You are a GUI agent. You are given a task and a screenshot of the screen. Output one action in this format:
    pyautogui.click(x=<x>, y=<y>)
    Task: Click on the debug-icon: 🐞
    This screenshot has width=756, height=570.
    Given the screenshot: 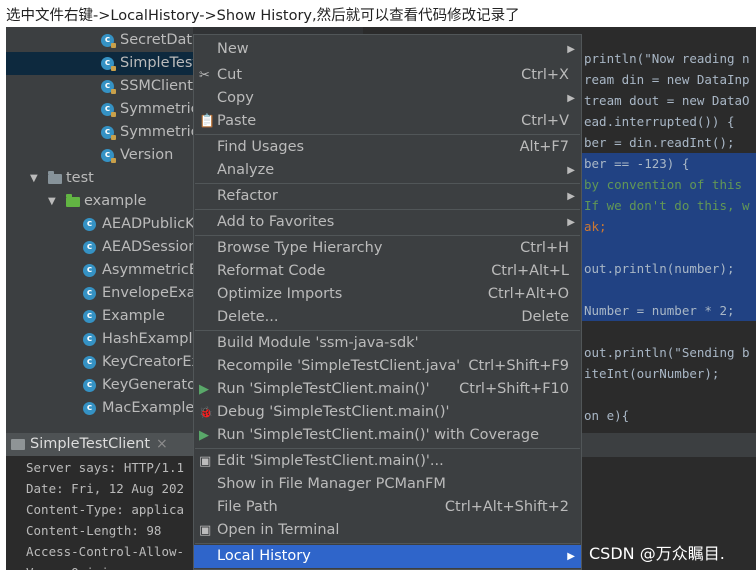 What is the action you would take?
    pyautogui.click(x=206, y=412)
    